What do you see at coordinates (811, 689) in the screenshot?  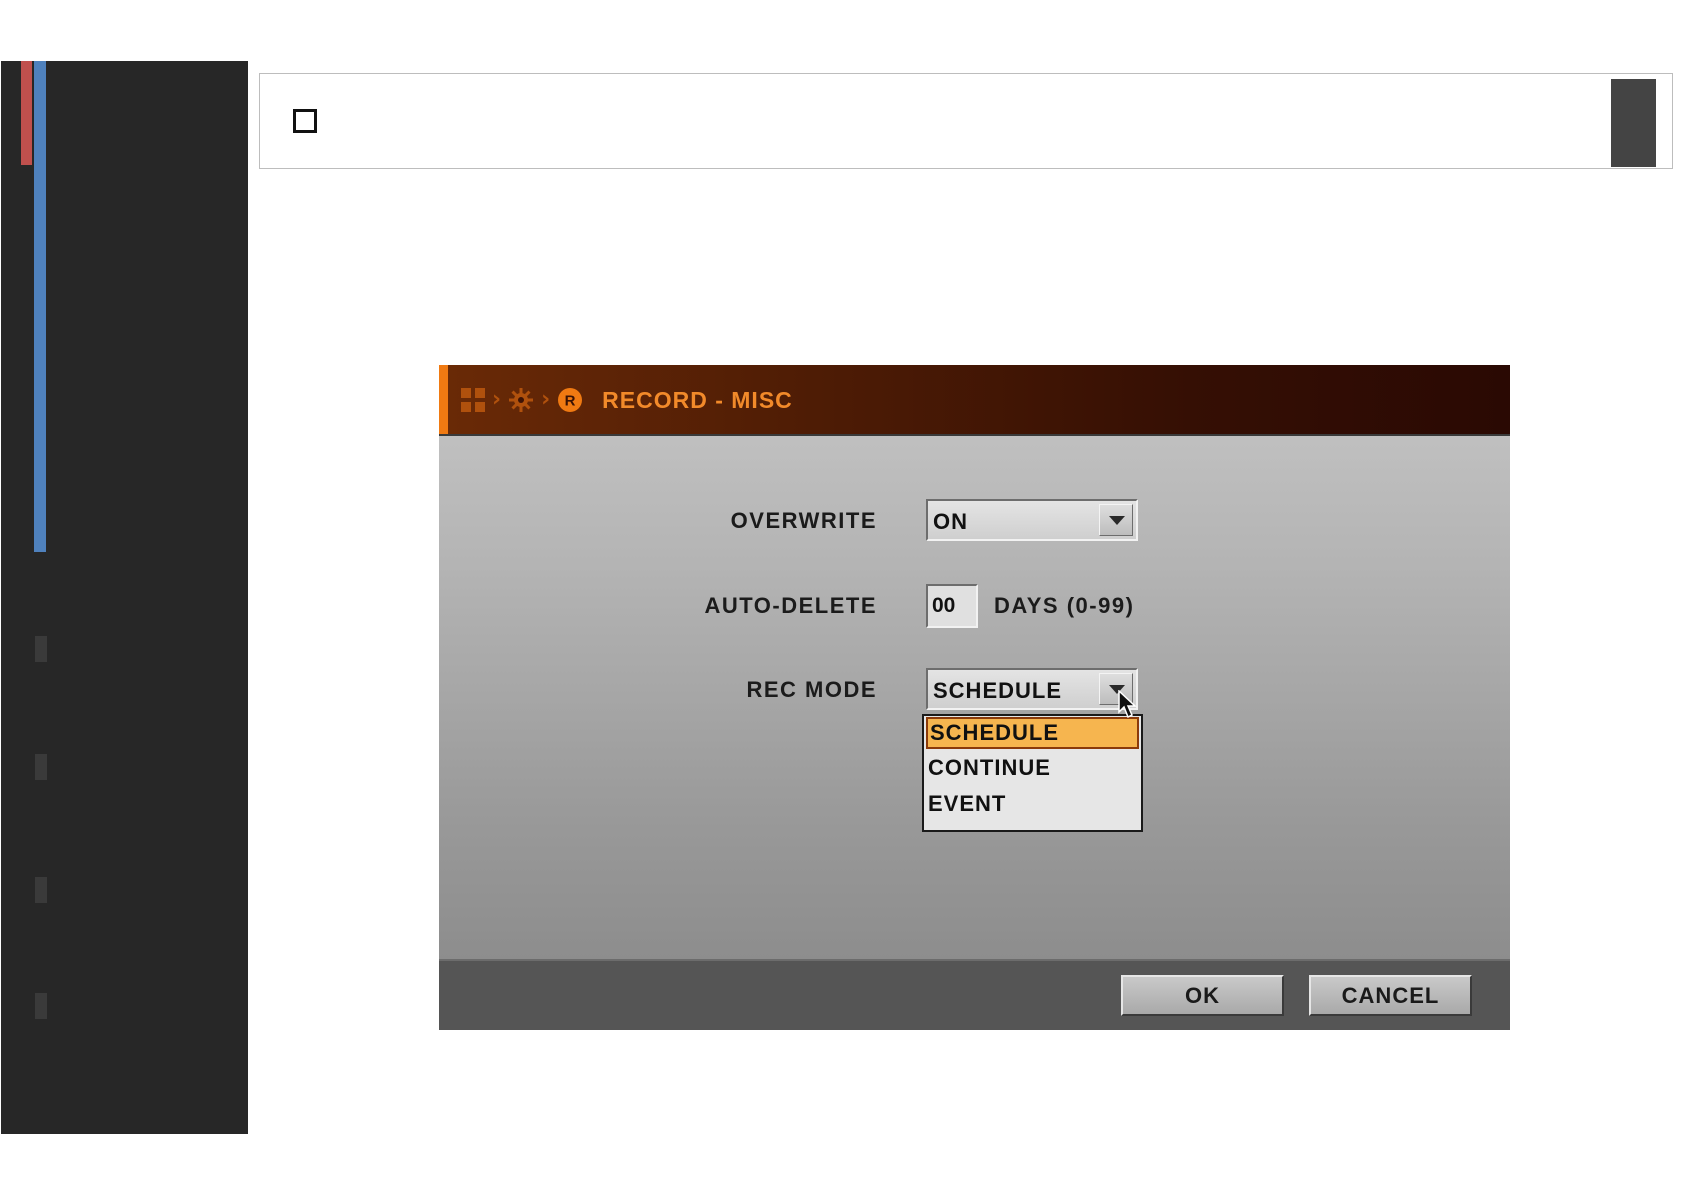 I see `rec-mode-label: REC MODE` at bounding box center [811, 689].